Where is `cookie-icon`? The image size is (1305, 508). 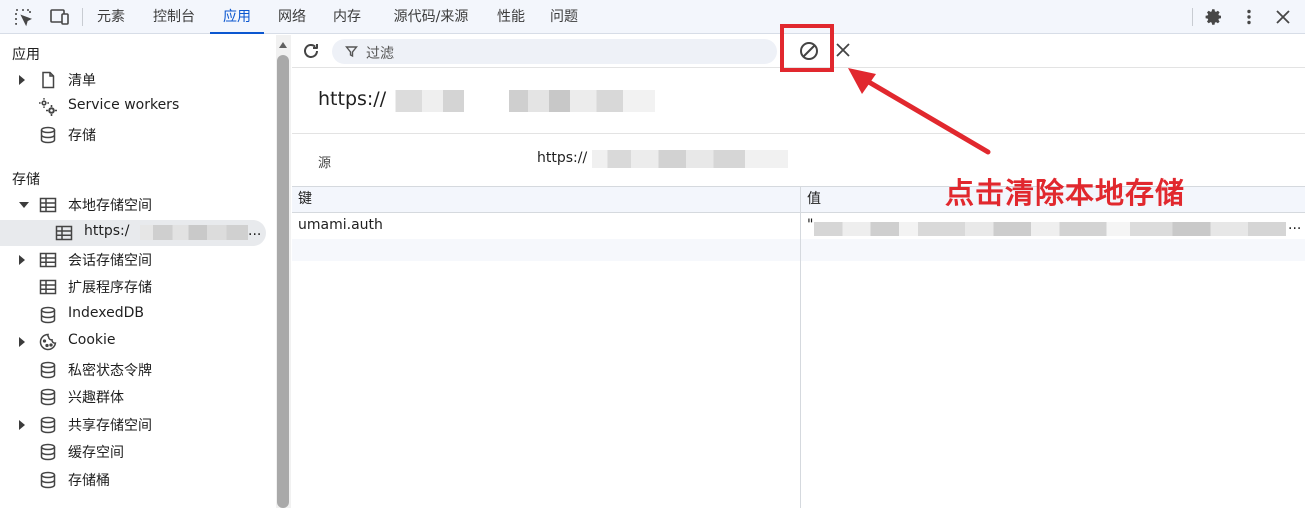 cookie-icon is located at coordinates (48, 342).